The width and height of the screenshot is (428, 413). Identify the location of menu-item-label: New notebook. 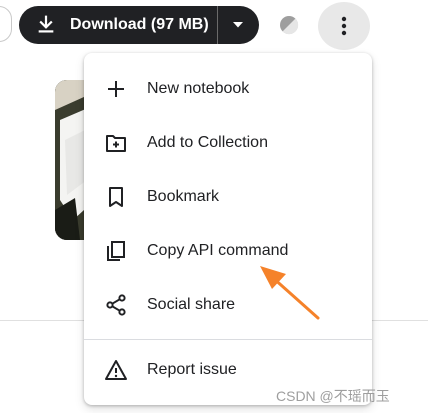
(198, 88).